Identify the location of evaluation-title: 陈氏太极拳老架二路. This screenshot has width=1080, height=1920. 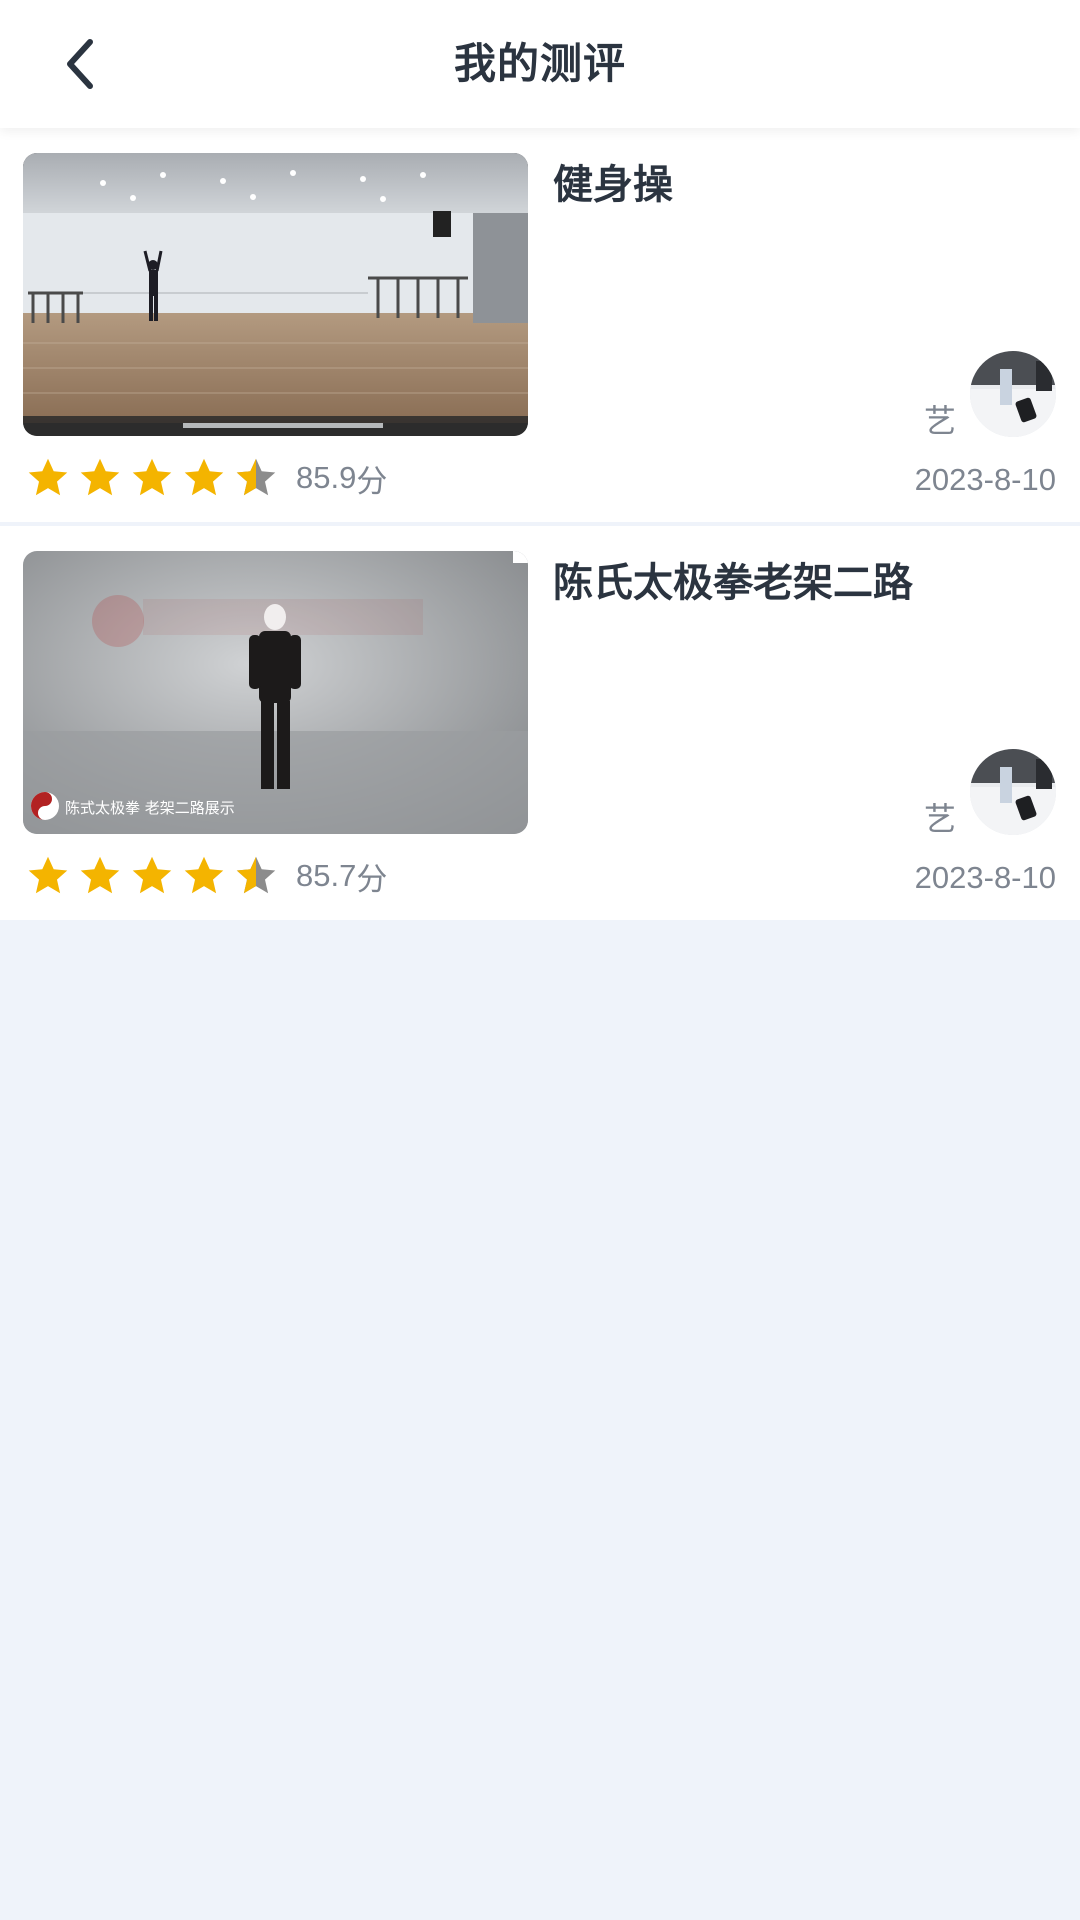
(733, 583).